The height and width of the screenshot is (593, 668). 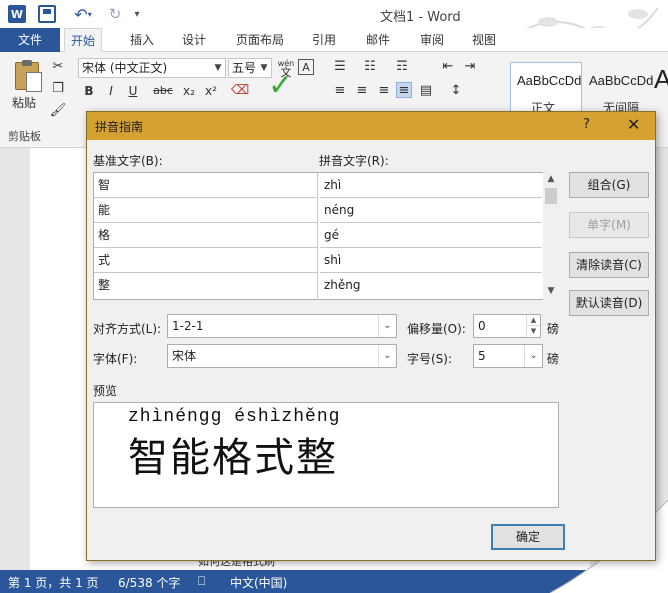 I want to click on customize-qat-icon: ▾, so click(x=137, y=14).